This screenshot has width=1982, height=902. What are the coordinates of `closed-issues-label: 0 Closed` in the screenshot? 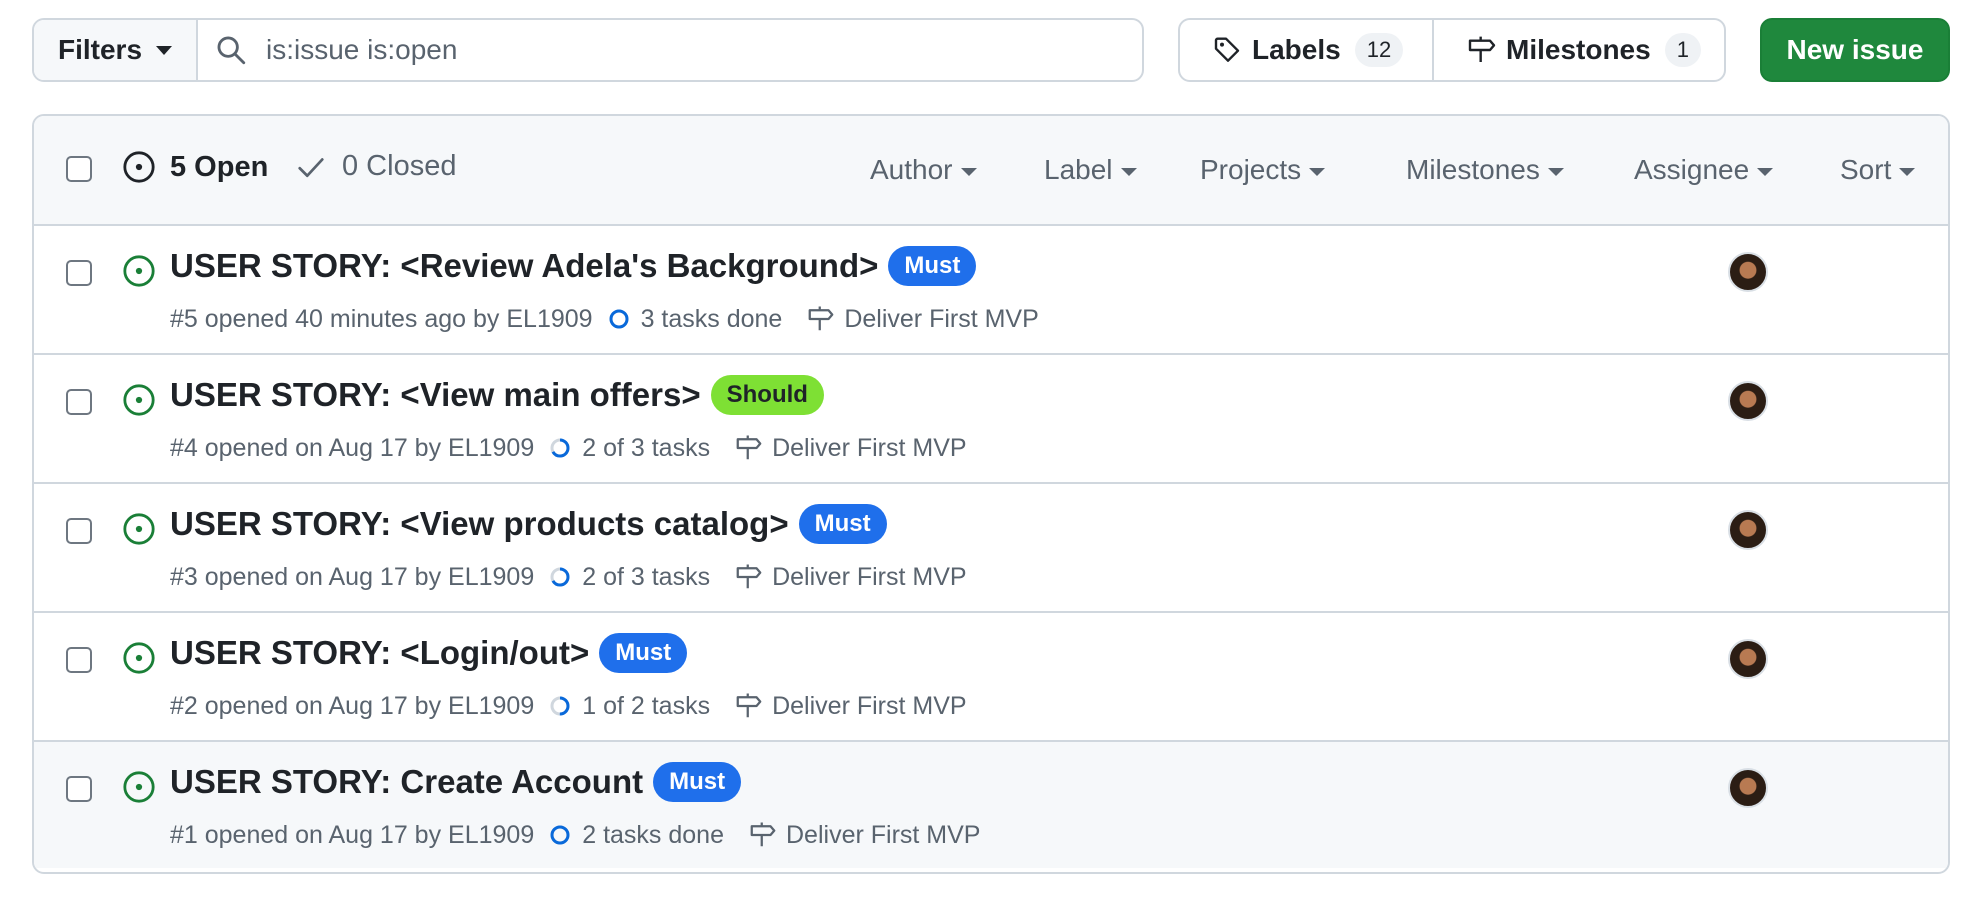 It's located at (399, 166).